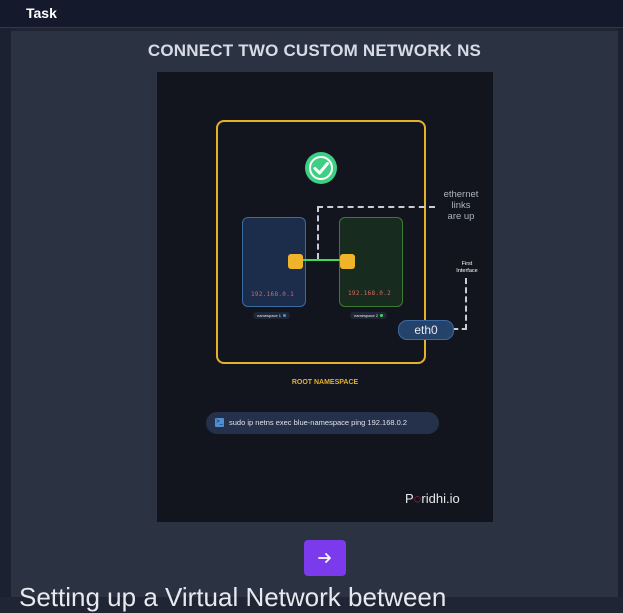 This screenshot has height=613, width=623. Describe the element at coordinates (5, 312) in the screenshot. I see `left-gutter` at that location.